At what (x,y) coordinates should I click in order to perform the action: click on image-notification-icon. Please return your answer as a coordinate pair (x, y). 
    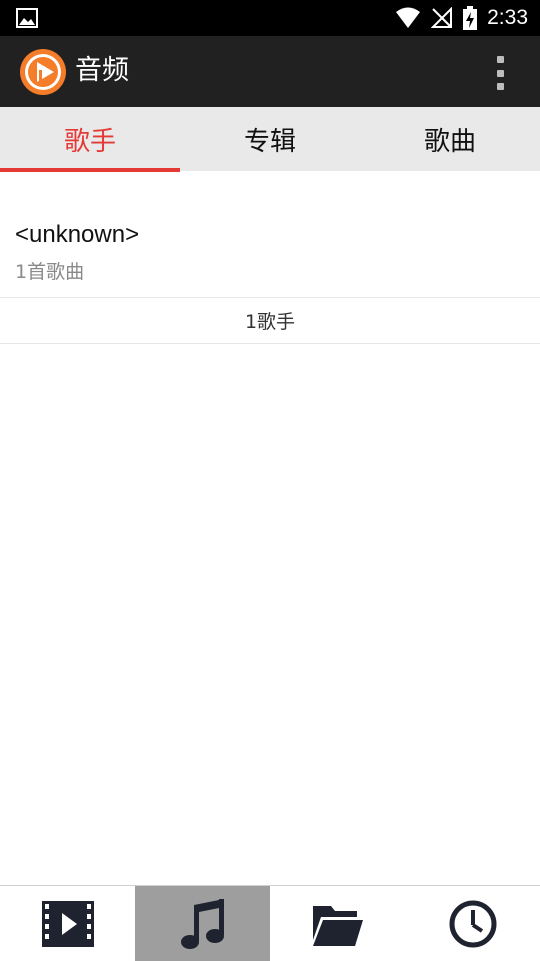
    Looking at the image, I should click on (27, 18).